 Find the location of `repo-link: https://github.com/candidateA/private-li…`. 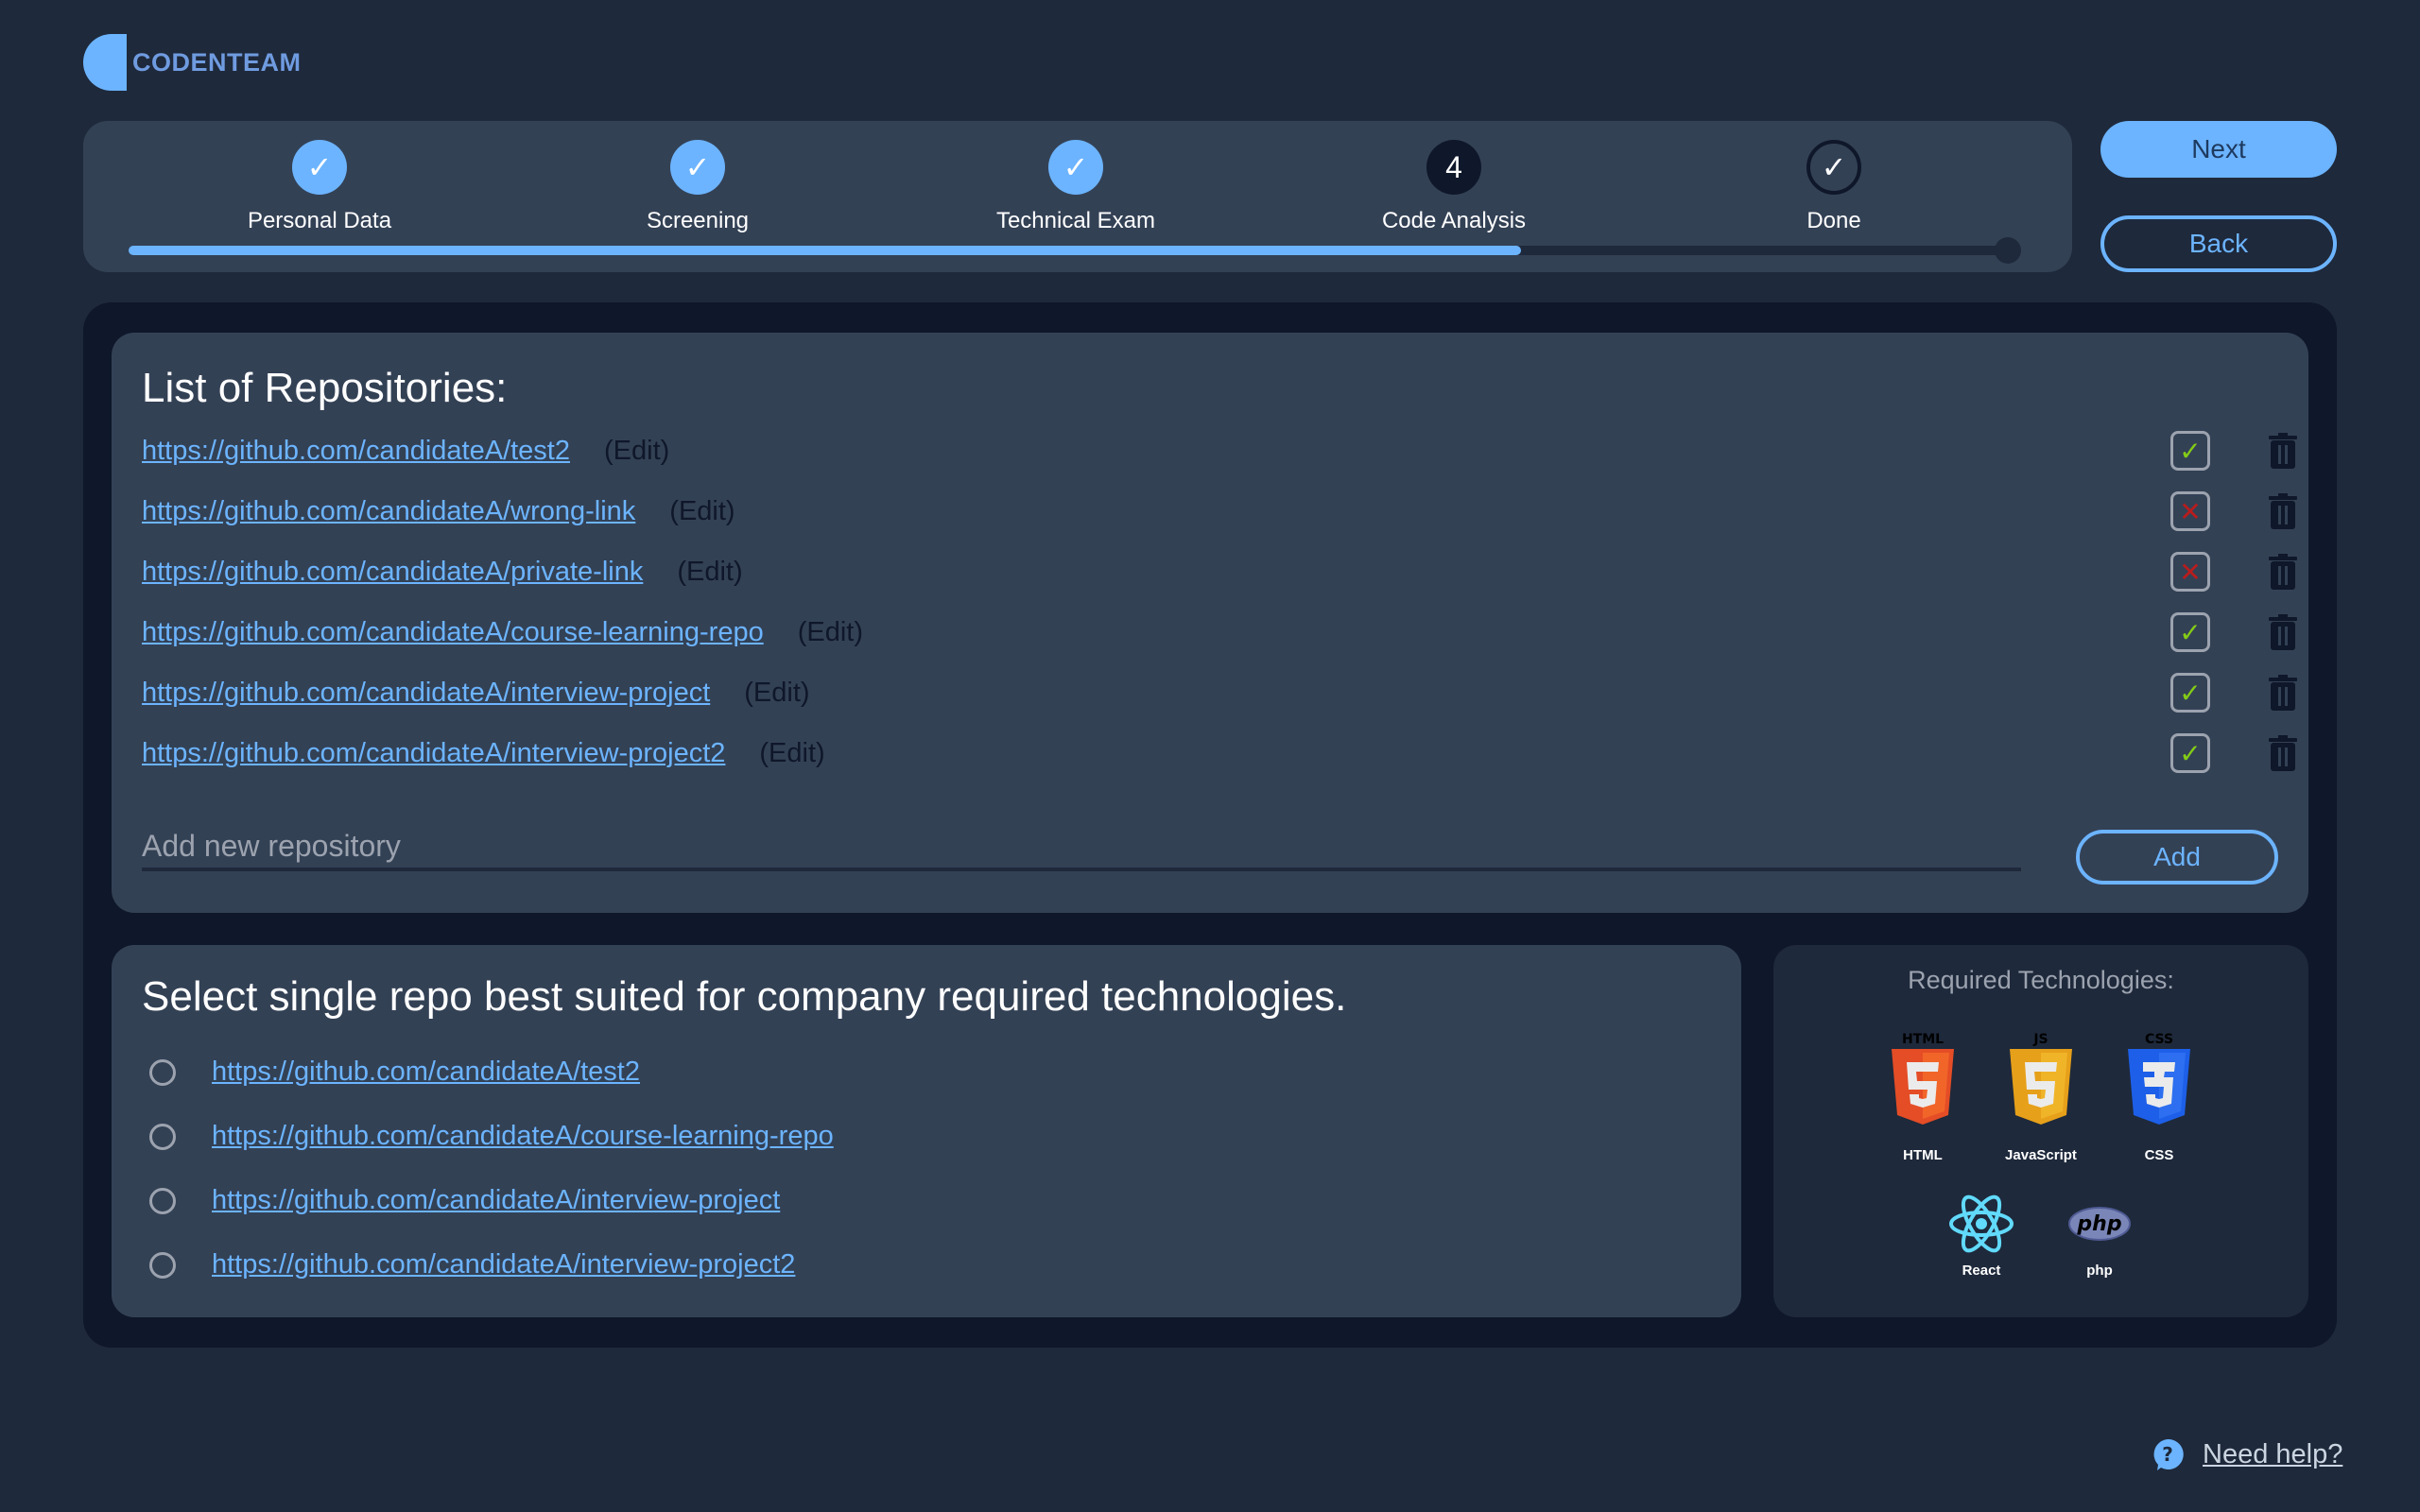

repo-link: https://github.com/candidateA/private-li… is located at coordinates (392, 572).